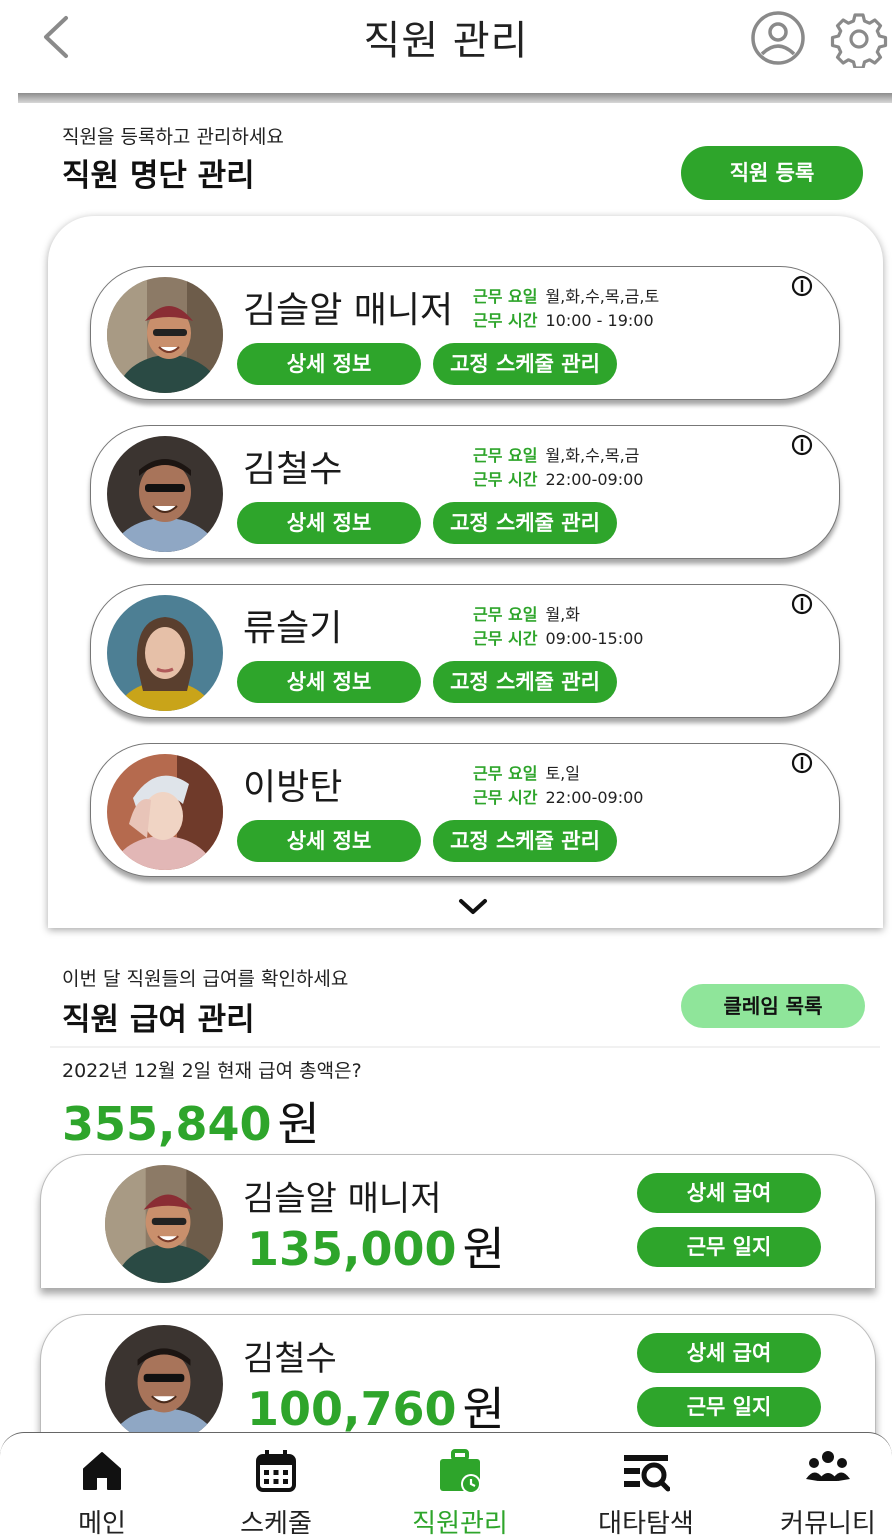 The height and width of the screenshot is (1537, 892). I want to click on employee-name: 김철수, so click(293, 469).